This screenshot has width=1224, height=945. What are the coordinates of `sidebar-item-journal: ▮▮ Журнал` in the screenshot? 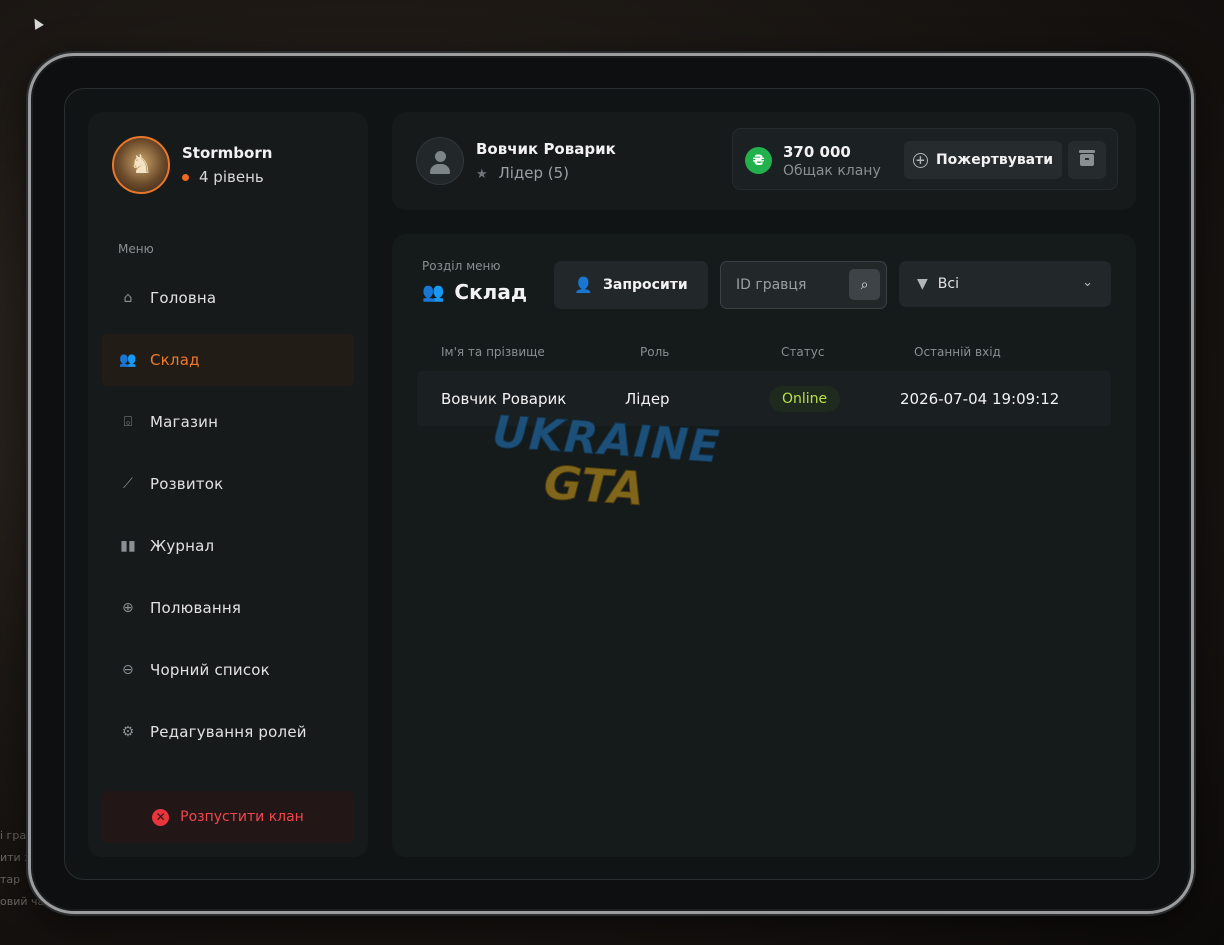 It's located at (228, 546).